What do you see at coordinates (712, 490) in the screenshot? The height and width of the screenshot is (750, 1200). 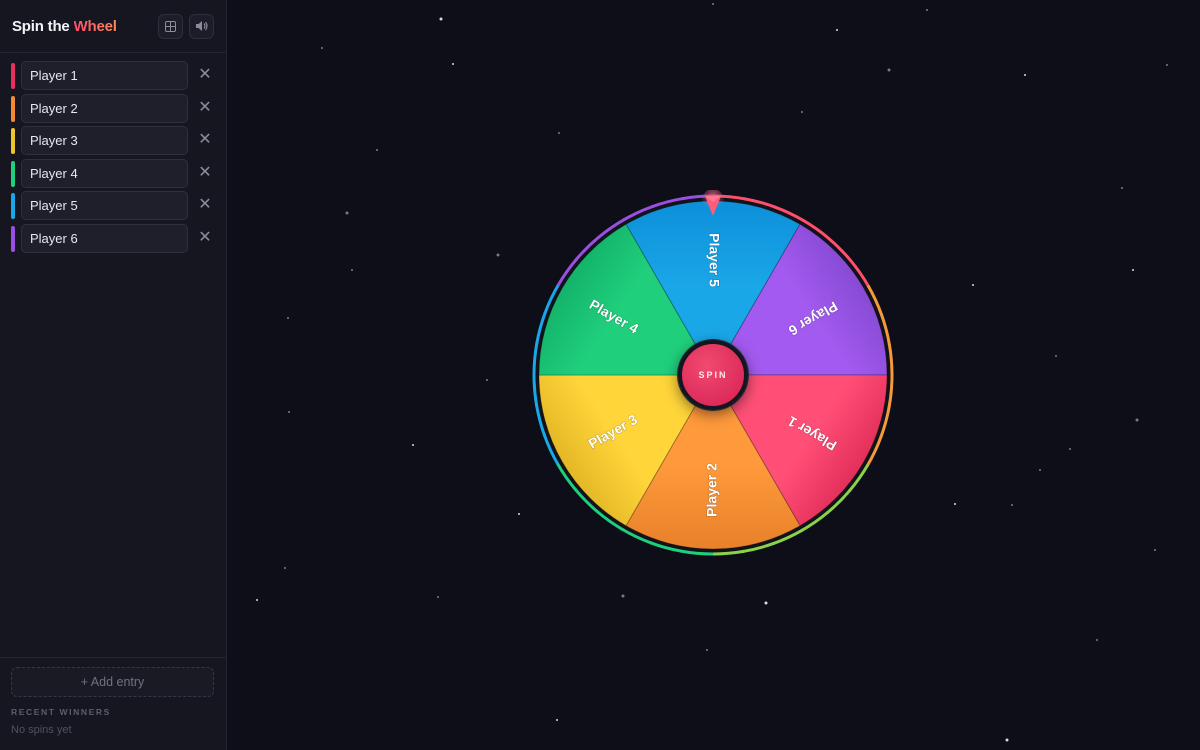 I see `wheel-segment-label: Player 2` at bounding box center [712, 490].